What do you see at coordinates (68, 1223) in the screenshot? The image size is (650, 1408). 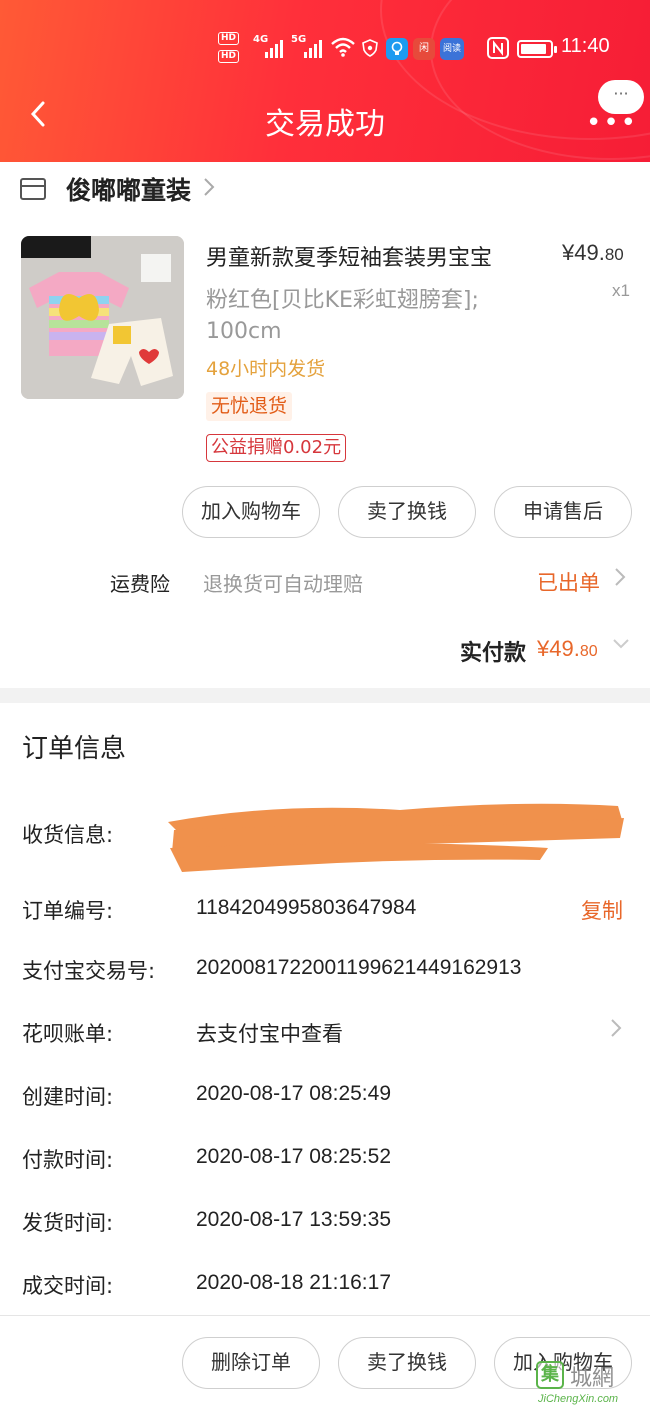 I see `shipped-time-label: 发货时间:` at bounding box center [68, 1223].